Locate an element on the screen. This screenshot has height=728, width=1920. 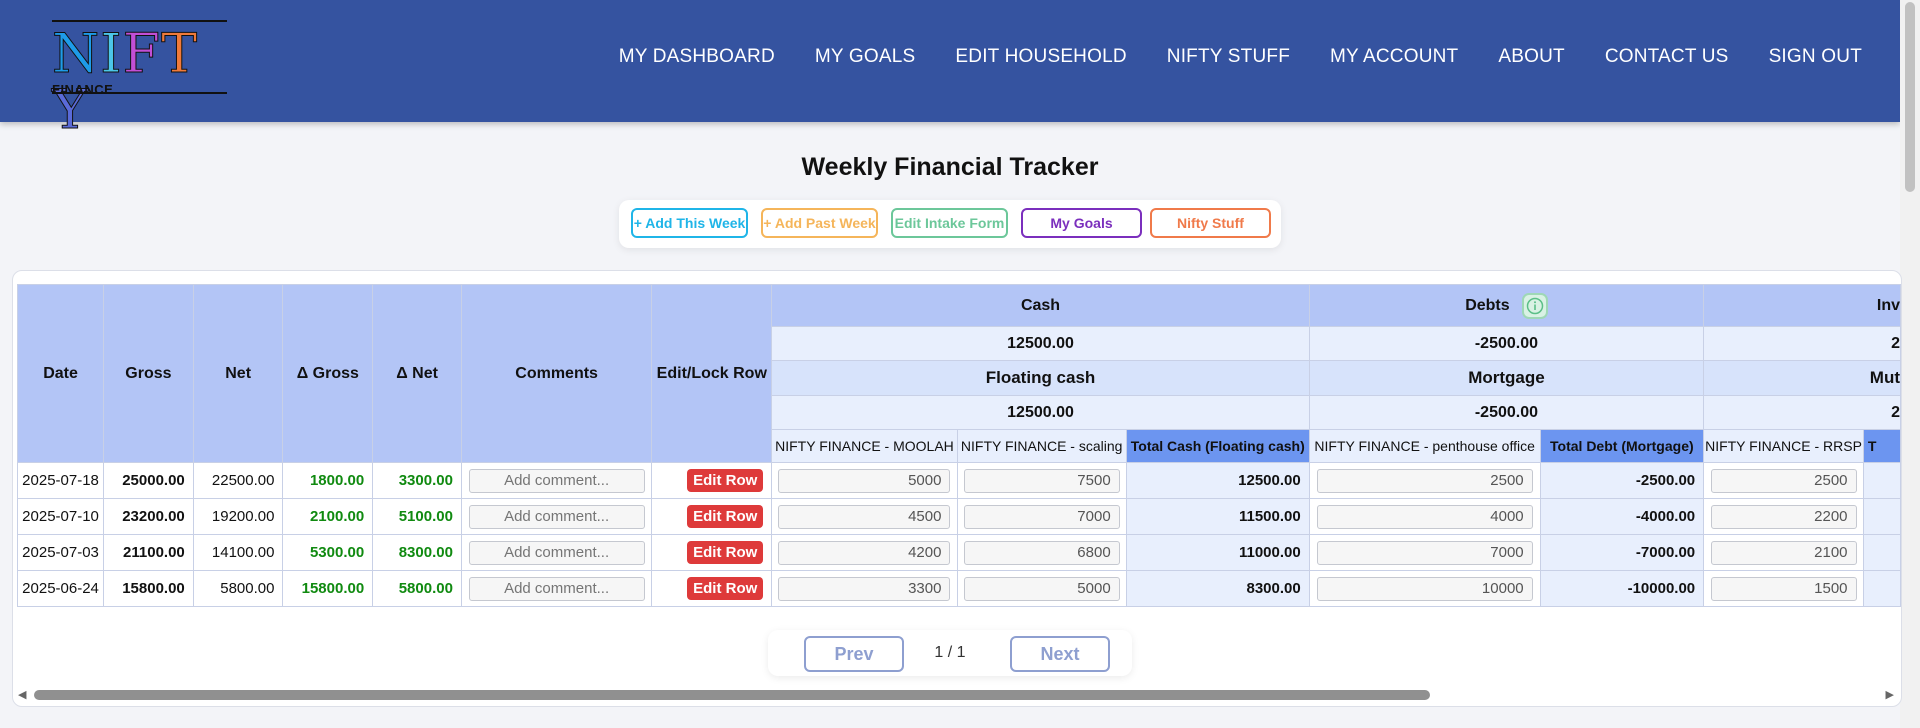
cell-net: 14100.00 is located at coordinates (238, 552).